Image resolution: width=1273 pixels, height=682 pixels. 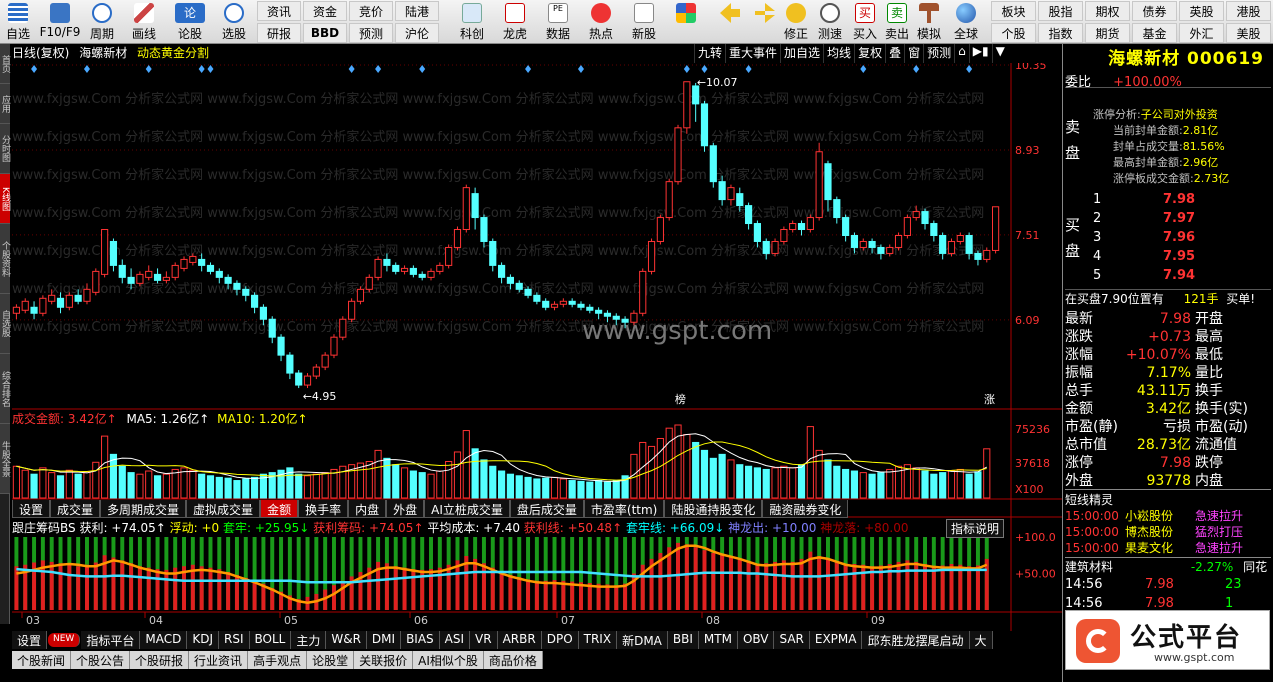 I want to click on indicator-tab: BBI, so click(x=683, y=640).